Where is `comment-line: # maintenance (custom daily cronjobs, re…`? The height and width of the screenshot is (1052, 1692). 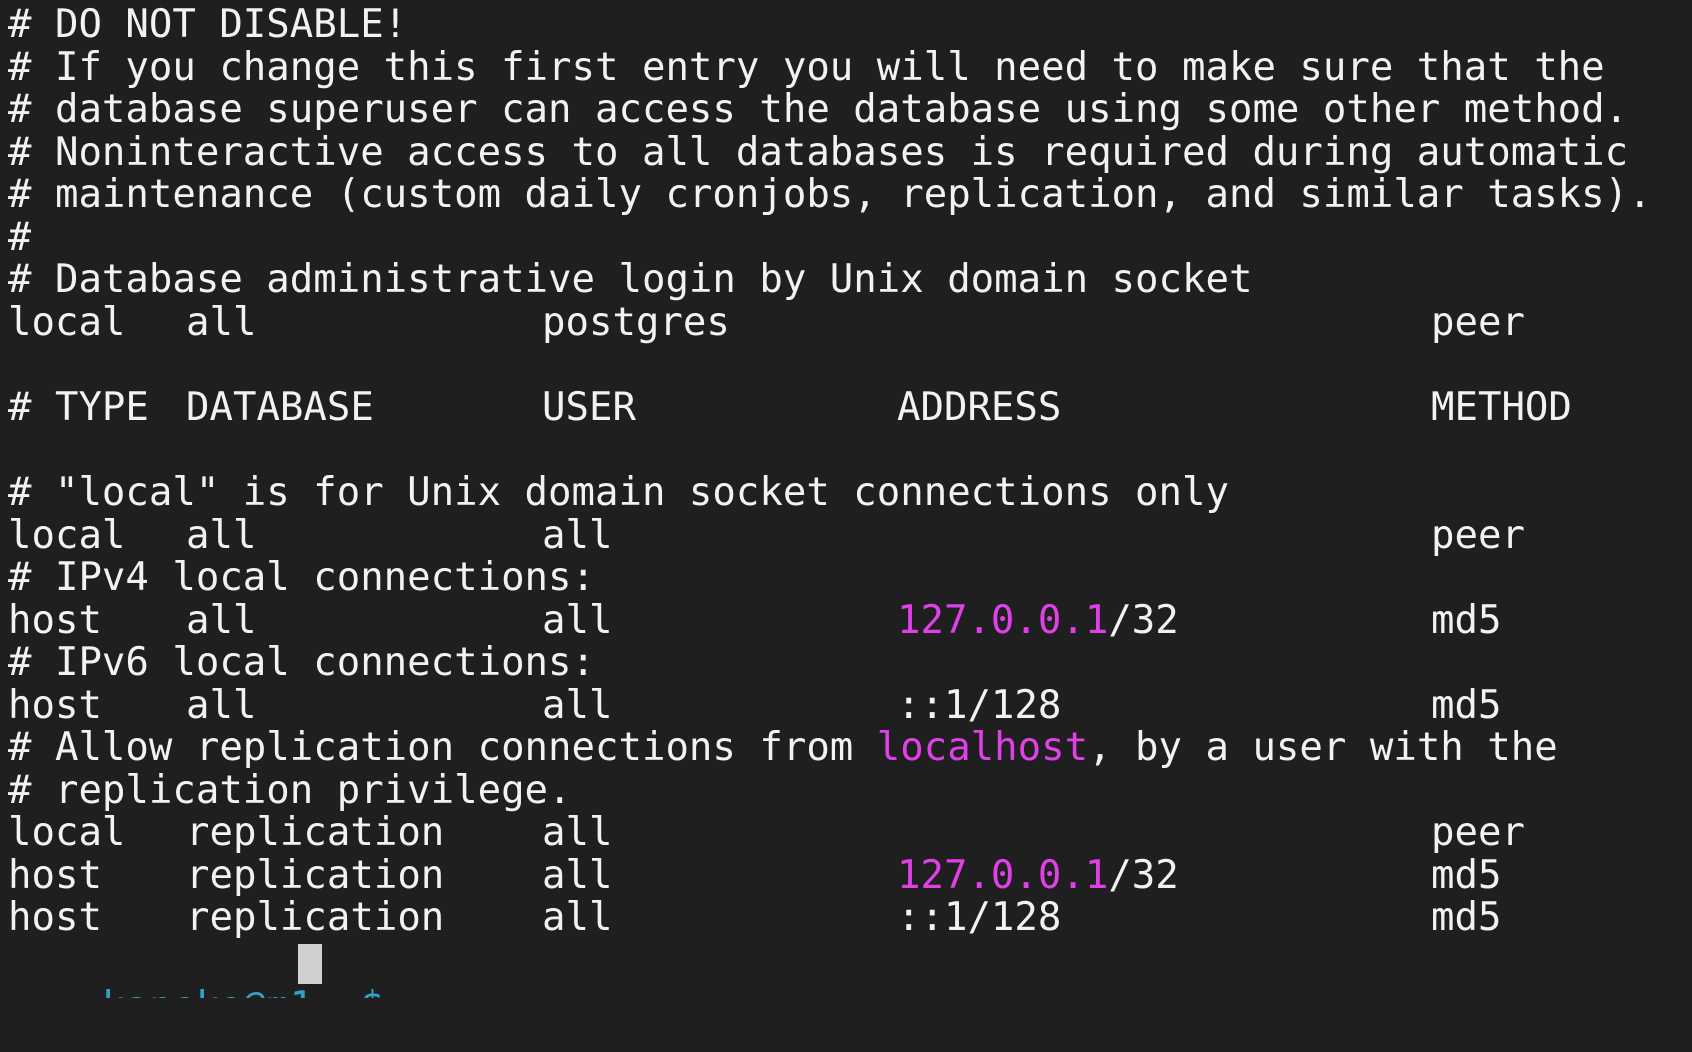 comment-line: # maintenance (custom daily cronjobs, re… is located at coordinates (830, 194).